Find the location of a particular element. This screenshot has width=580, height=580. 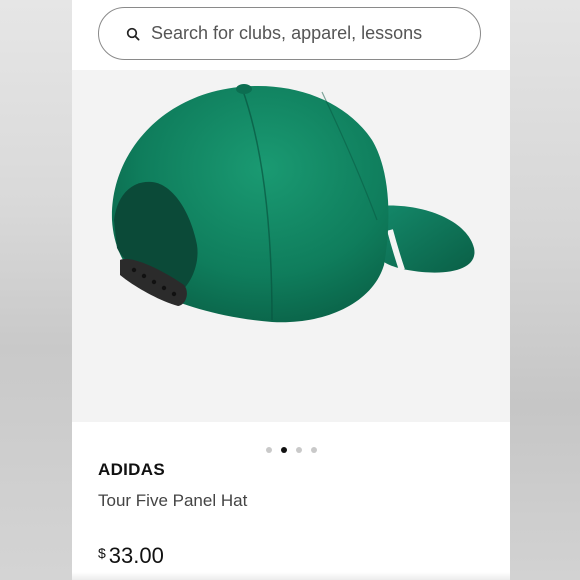

search-icon is located at coordinates (134, 34).